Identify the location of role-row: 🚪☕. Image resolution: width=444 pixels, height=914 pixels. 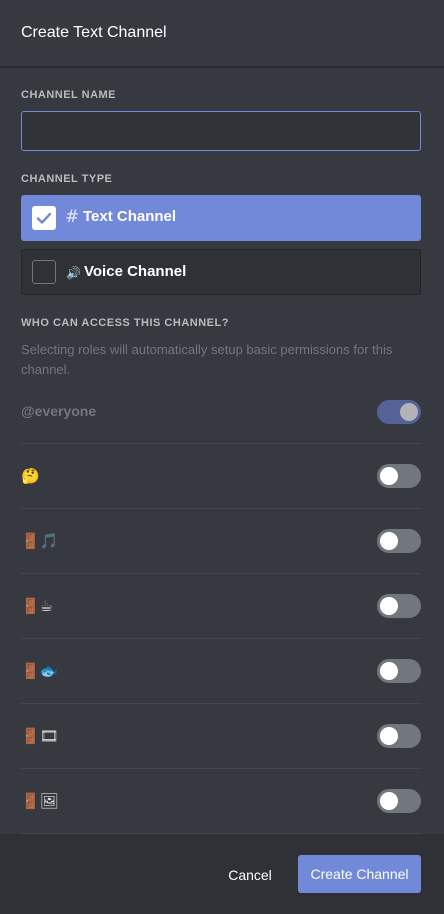
(221, 606).